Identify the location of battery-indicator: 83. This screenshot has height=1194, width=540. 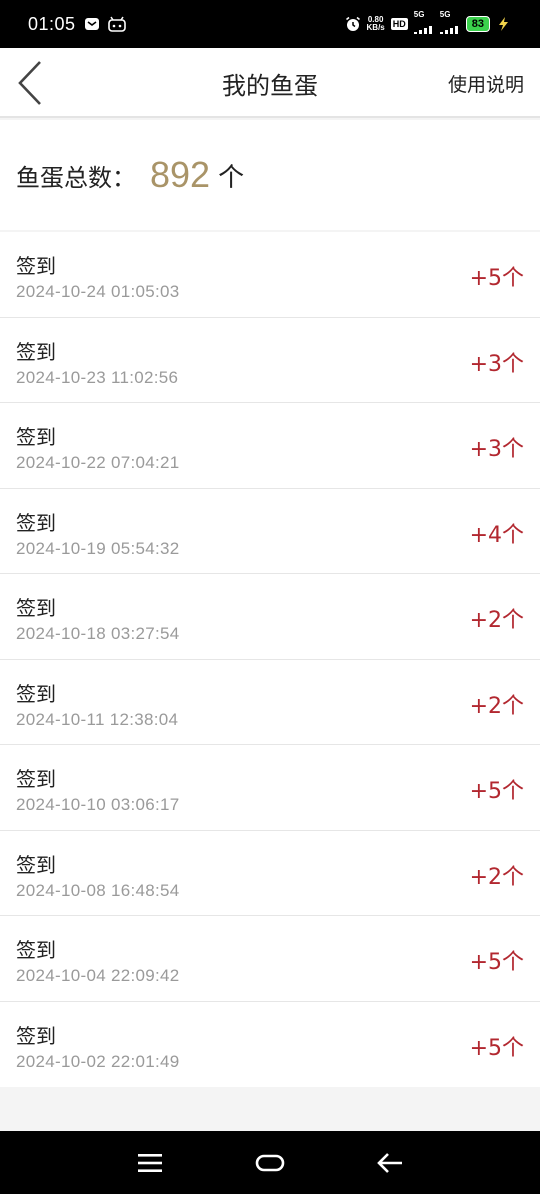
(477, 24).